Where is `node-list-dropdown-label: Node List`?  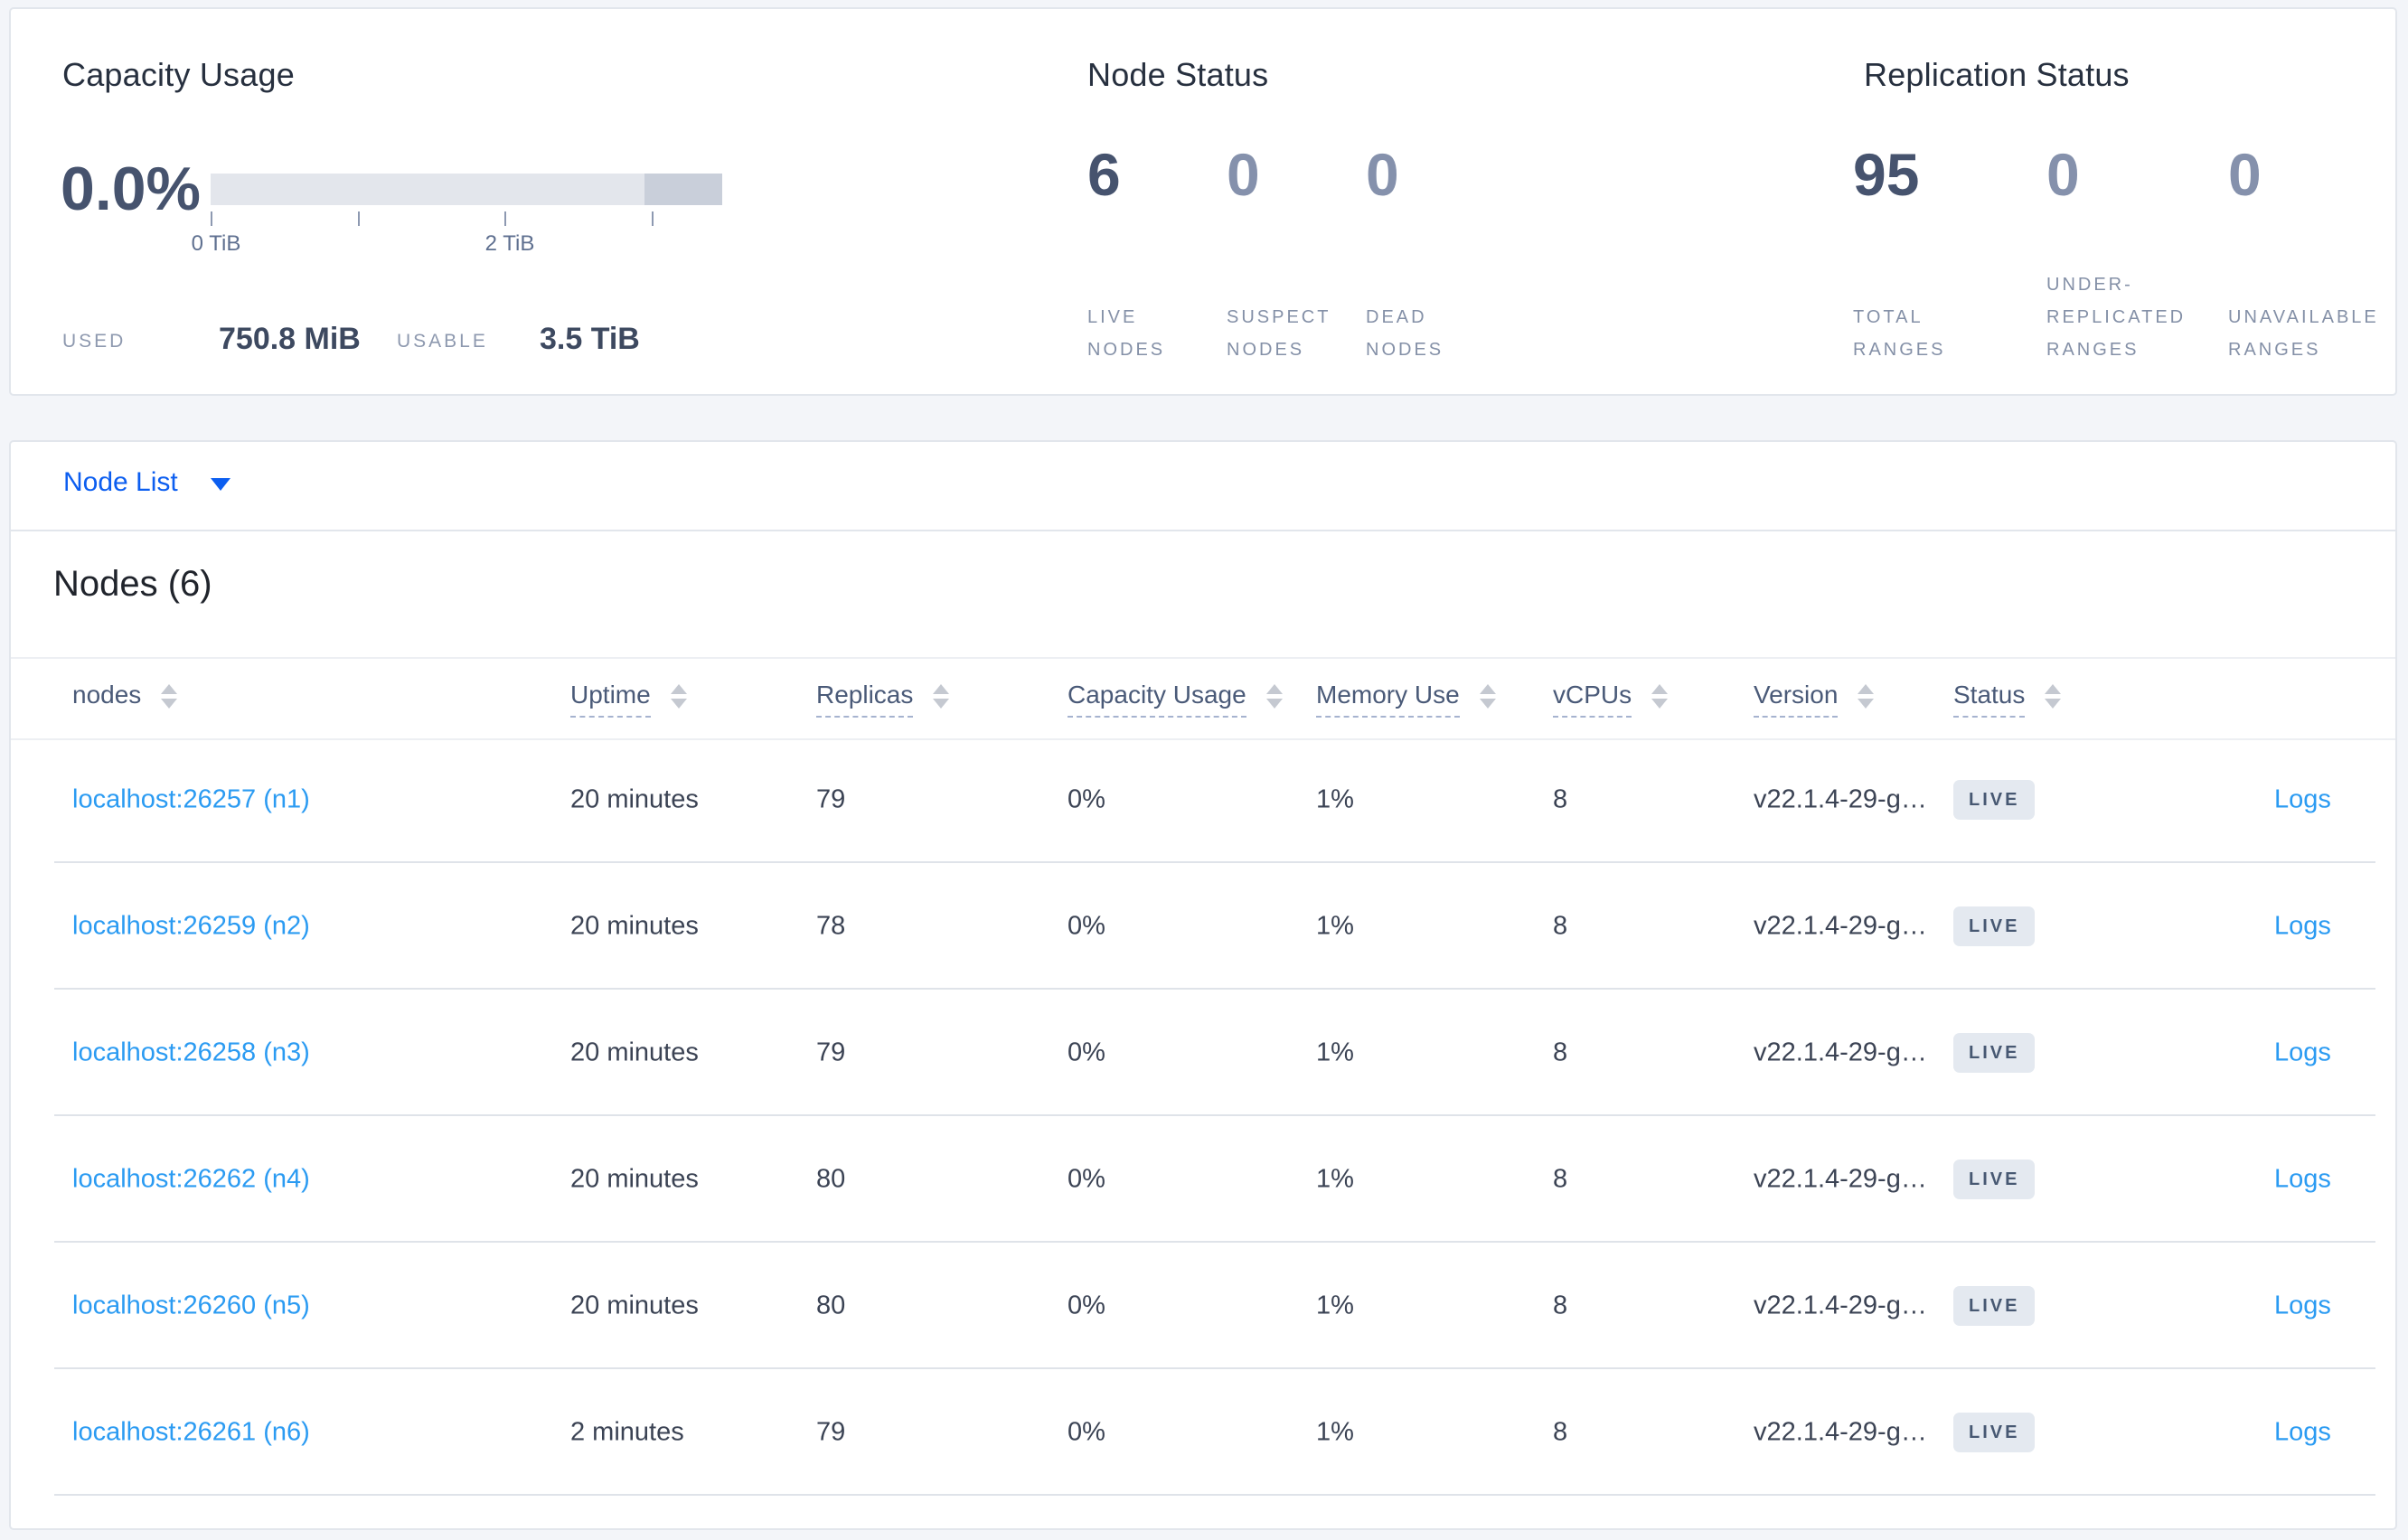
node-list-dropdown-label: Node List is located at coordinates (120, 482).